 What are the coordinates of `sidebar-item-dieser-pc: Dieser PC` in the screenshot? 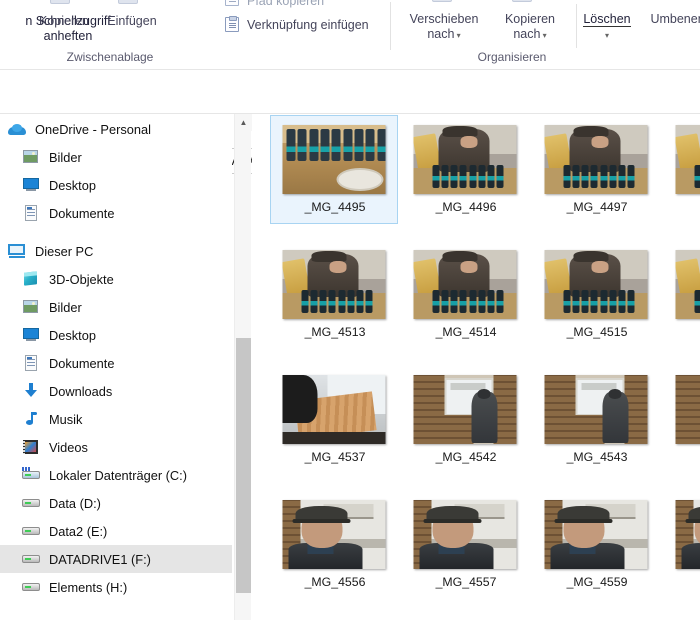 It's located at (116, 251).